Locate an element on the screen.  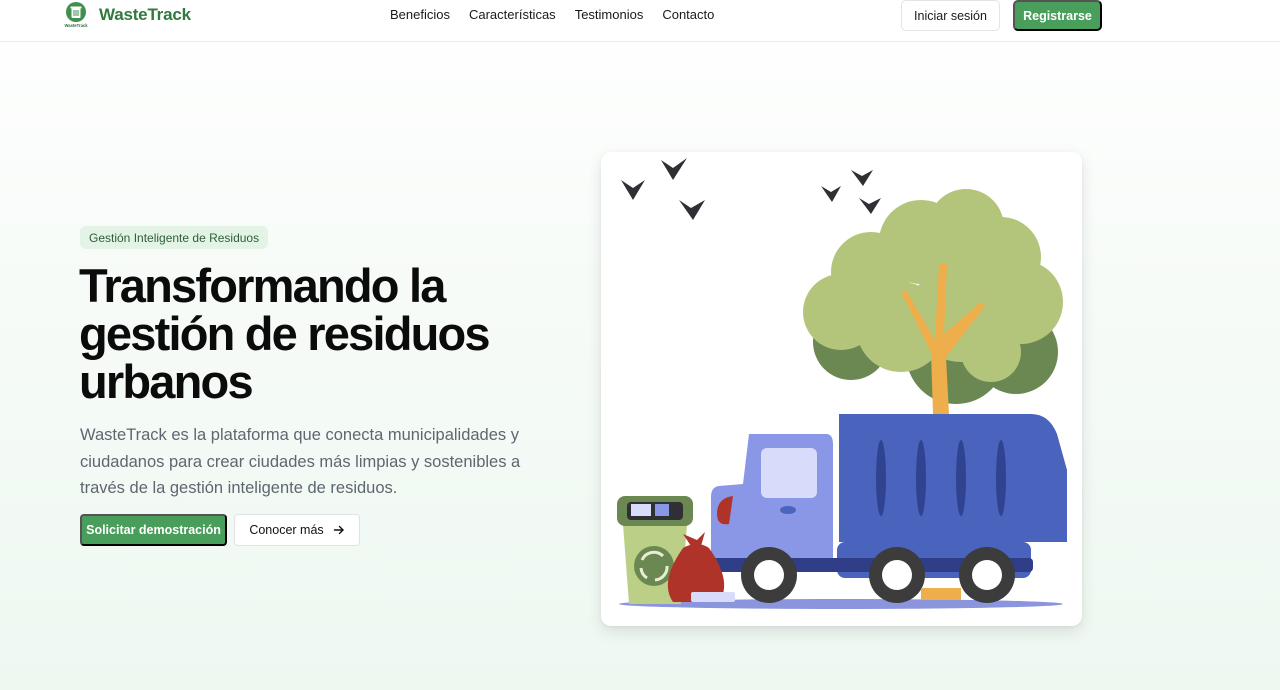
hero-badge: Gestión Inteligente de Residuos is located at coordinates (174, 237).